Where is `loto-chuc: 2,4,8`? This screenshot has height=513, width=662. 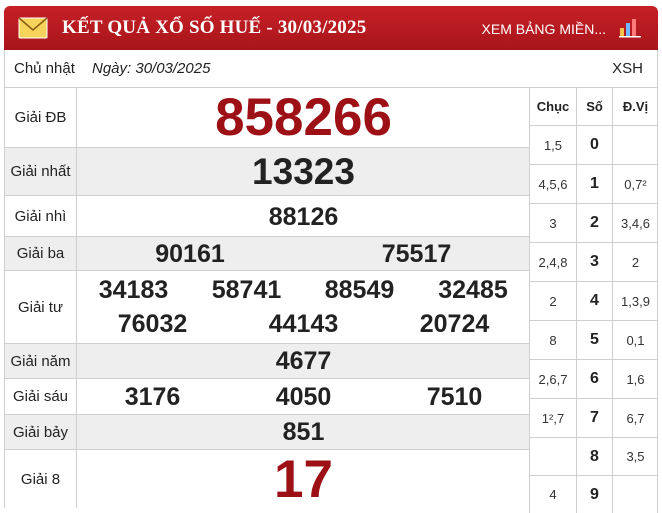
loto-chuc: 2,4,8 is located at coordinates (553, 262).